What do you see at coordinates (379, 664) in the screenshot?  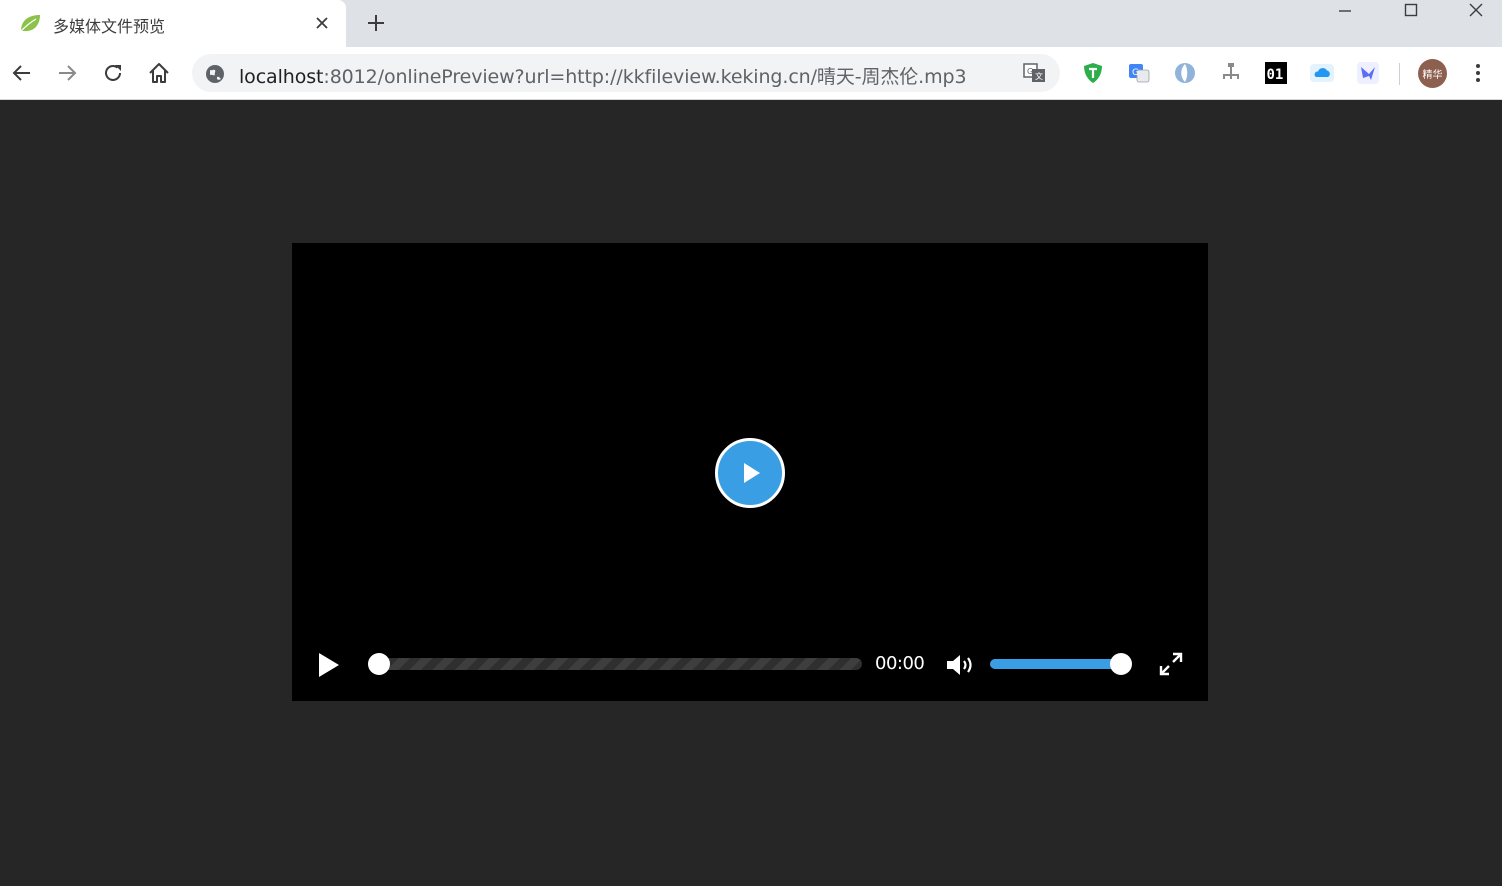 I see `seek-thumb` at bounding box center [379, 664].